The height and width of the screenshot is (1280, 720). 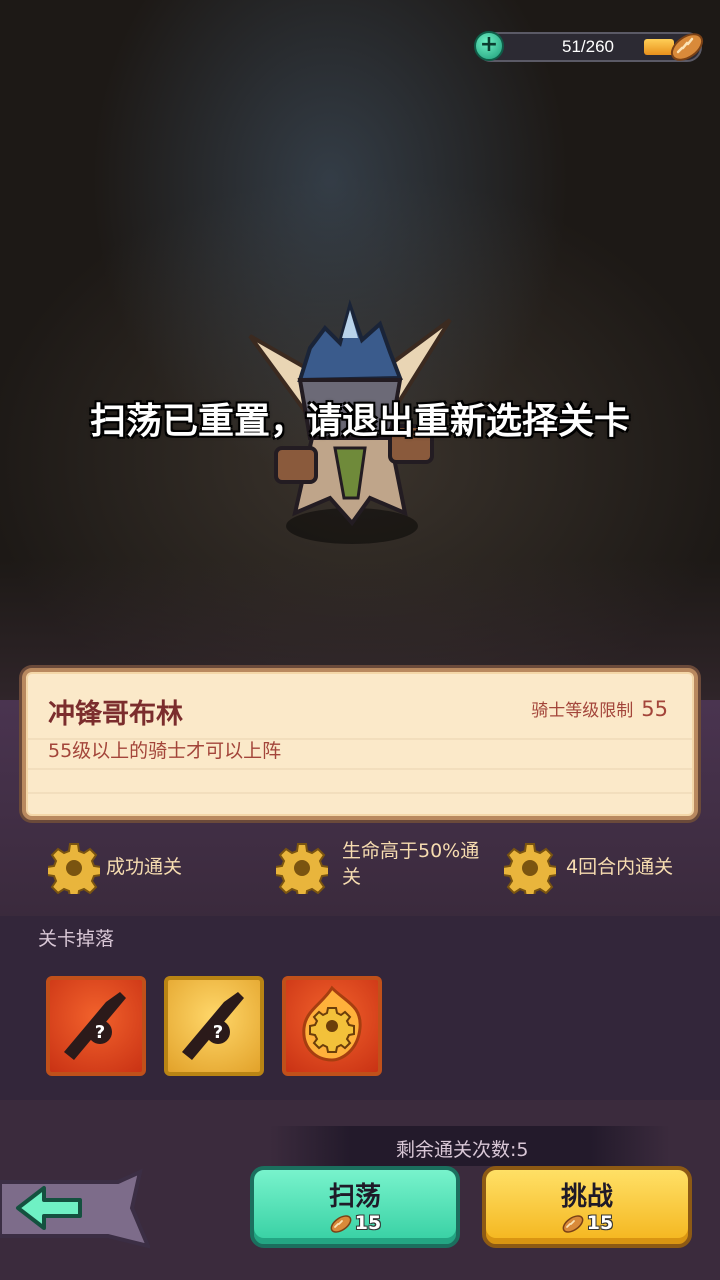 What do you see at coordinates (411, 864) in the screenshot?
I see `goal-label: 生命高于50%通关` at bounding box center [411, 864].